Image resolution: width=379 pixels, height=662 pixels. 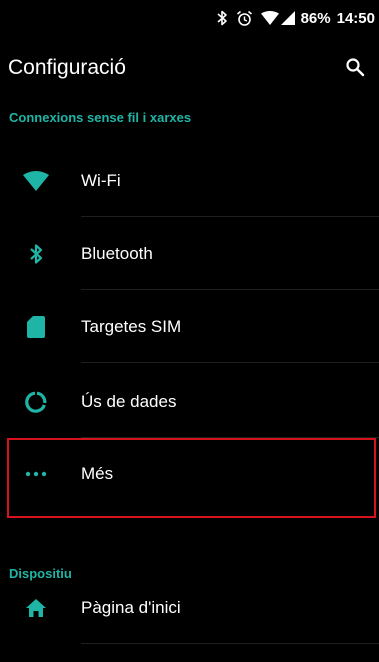 What do you see at coordinates (36, 181) in the screenshot?
I see `wifi-icon` at bounding box center [36, 181].